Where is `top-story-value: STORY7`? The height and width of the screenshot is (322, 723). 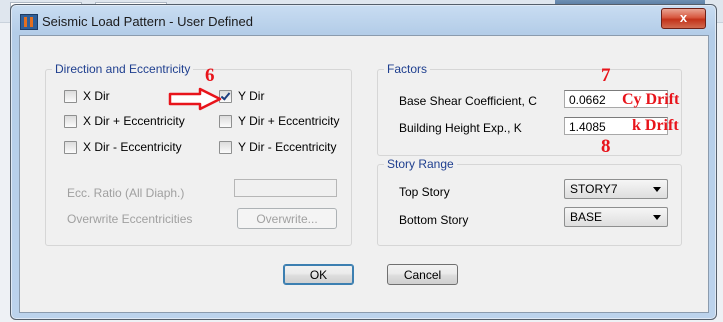
top-story-value: STORY7 is located at coordinates (594, 189).